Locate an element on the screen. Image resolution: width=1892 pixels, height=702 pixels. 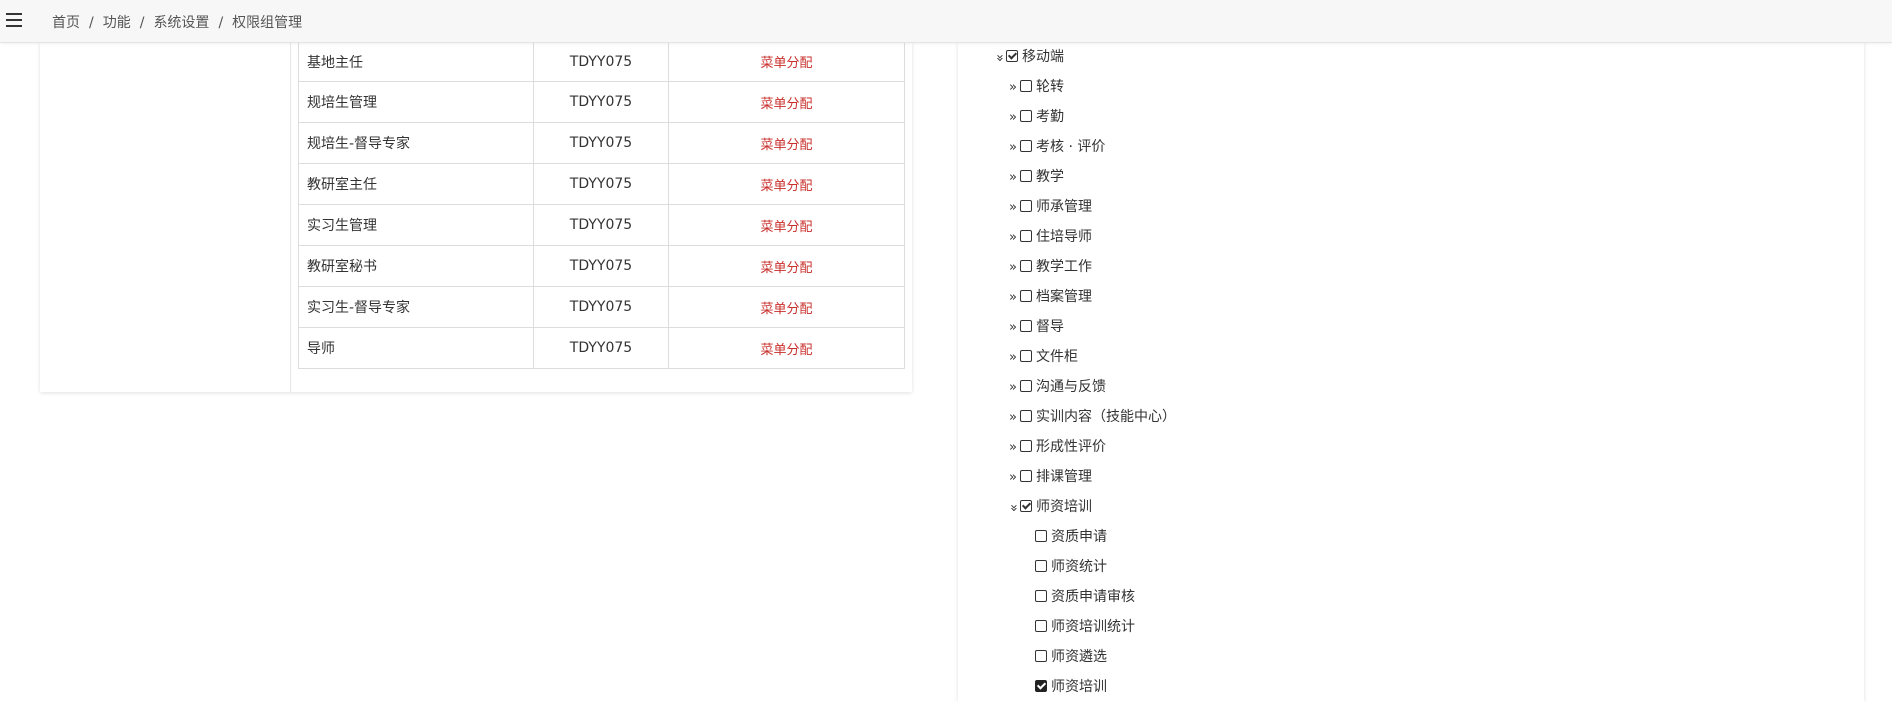
tree-node: » 实训内容（技能中心） is located at coordinates (1091, 417).